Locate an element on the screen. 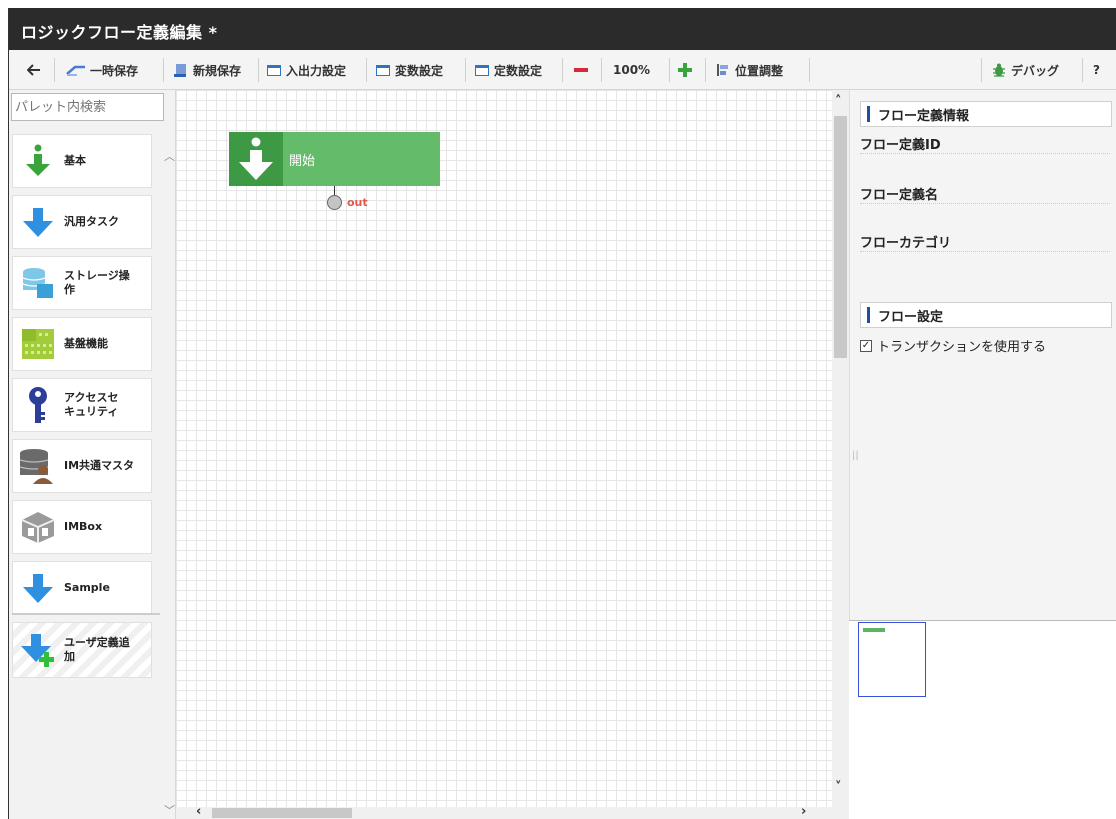 This screenshot has height=819, width=1116. palette-panel: ︿ 基本 汎用タスク ストレージ操 作 基盤機能 is located at coordinates (92, 454).